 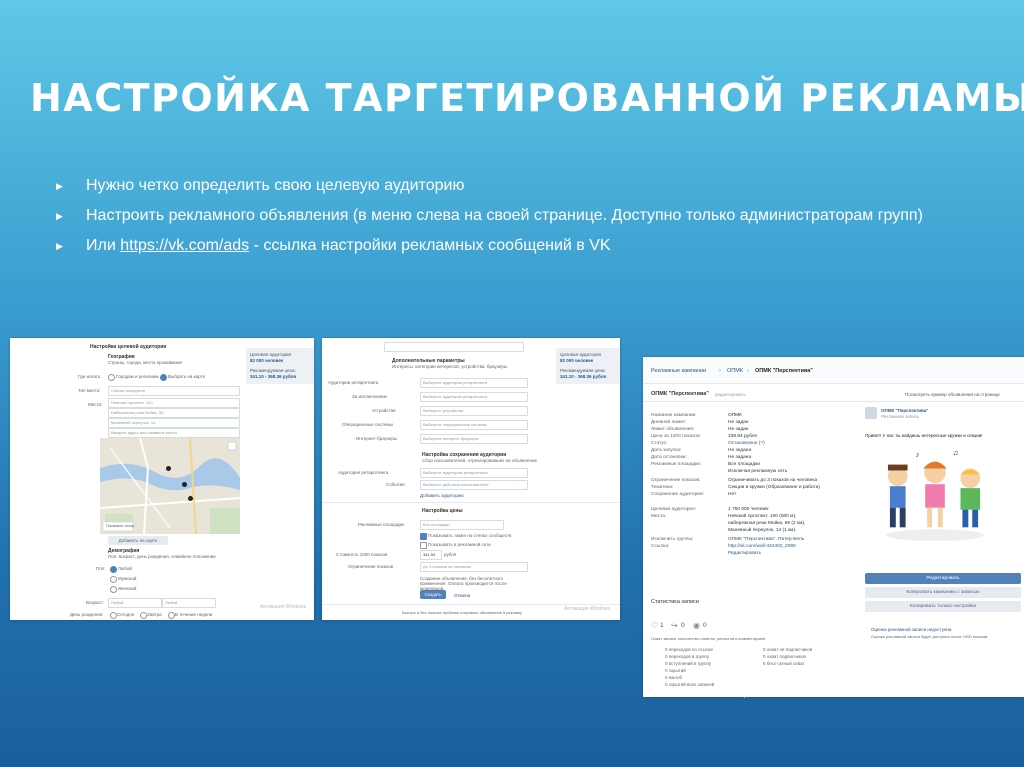 What do you see at coordinates (474, 439) in the screenshot?
I see `browser-select: Выберите интернет-браузеры` at bounding box center [474, 439].